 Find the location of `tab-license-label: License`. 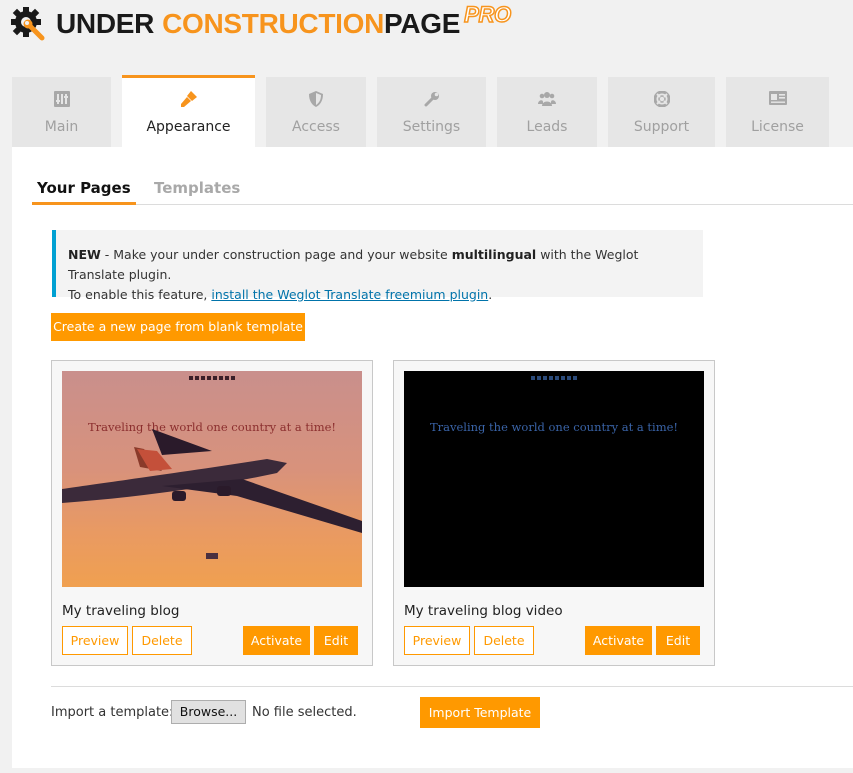

tab-license-label: License is located at coordinates (777, 127).